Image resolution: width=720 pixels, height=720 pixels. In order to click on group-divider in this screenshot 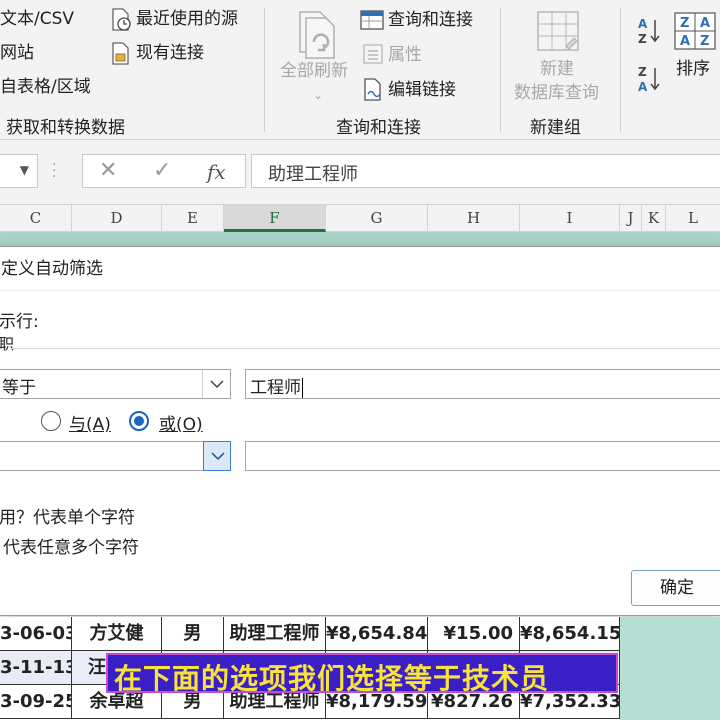, I will do `click(365, 348)`.